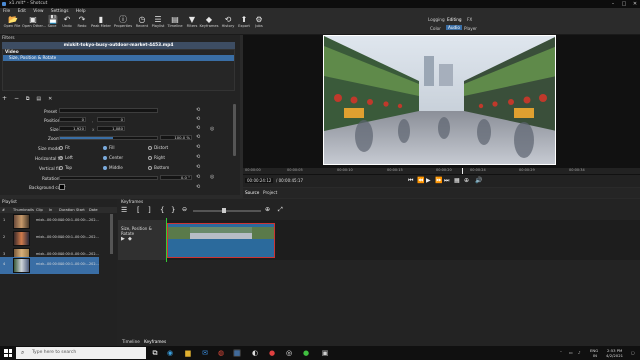  I want to click on menu-view: View, so click(38, 11).